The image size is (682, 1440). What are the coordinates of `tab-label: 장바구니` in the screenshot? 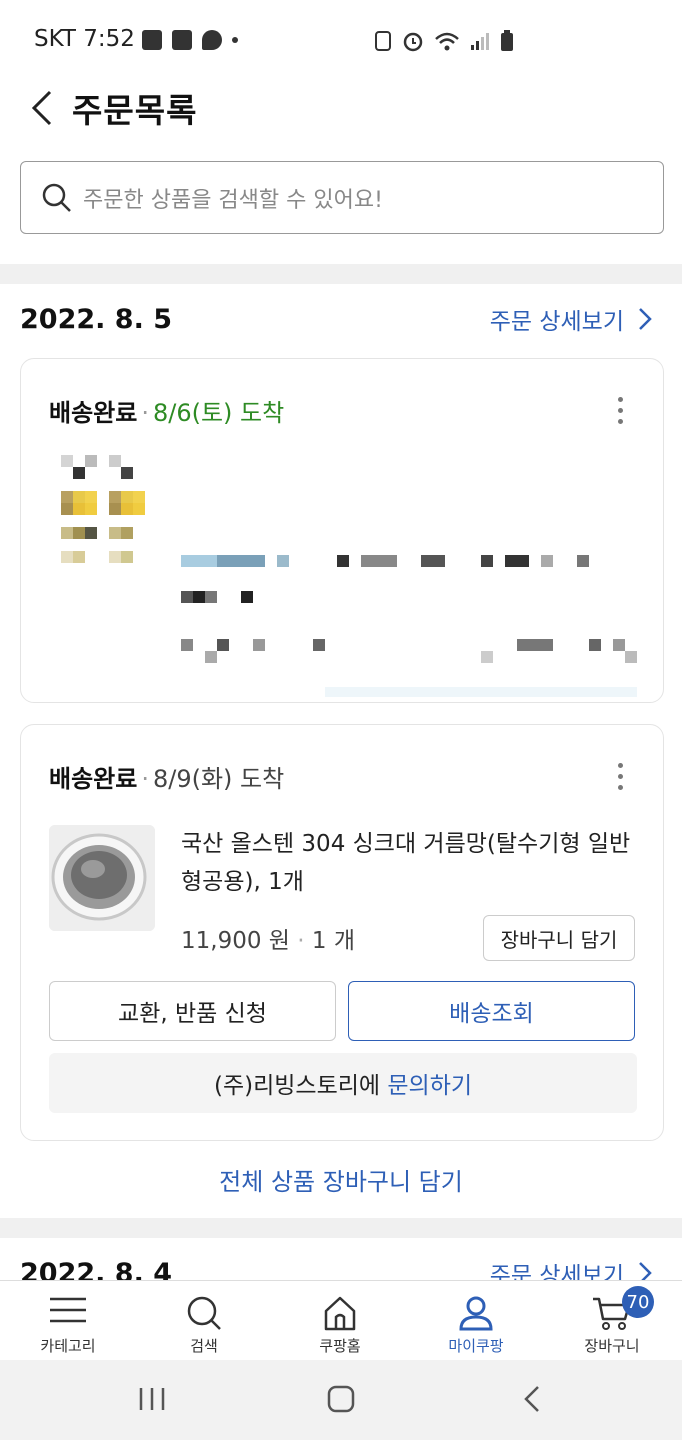 It's located at (612, 1346).